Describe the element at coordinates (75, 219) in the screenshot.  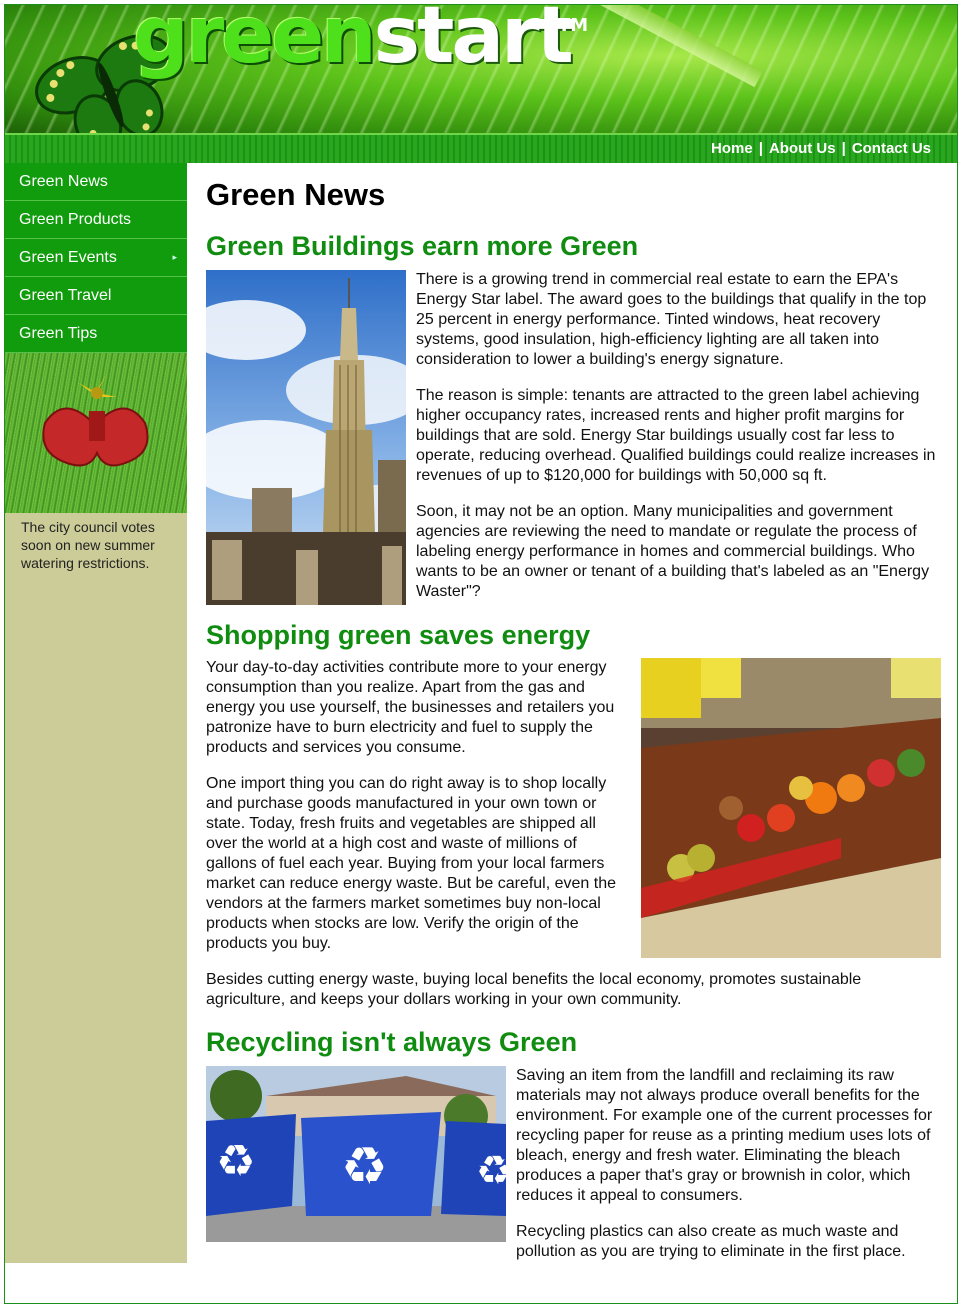
I see `sidebar-item-label: Green Products` at that location.